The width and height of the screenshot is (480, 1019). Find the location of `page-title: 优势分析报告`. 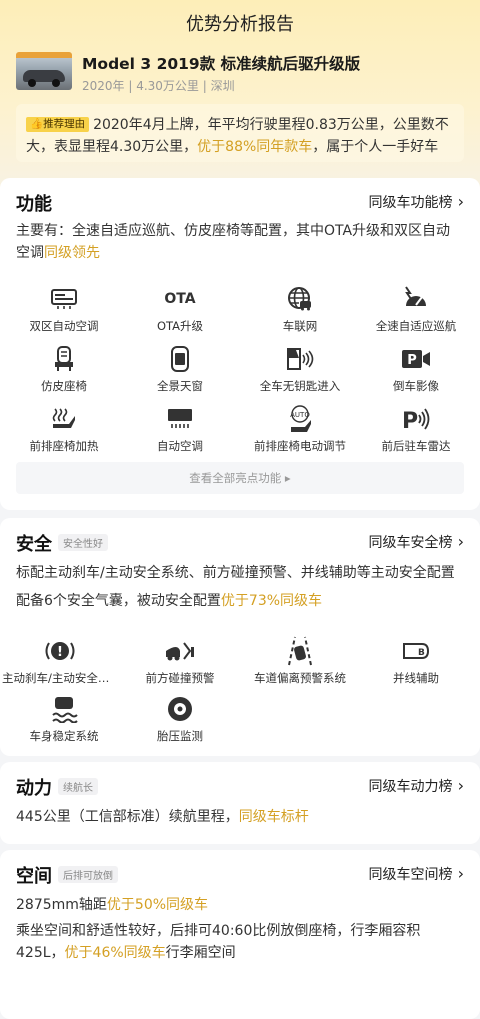

page-title: 优势分析报告 is located at coordinates (240, 24).